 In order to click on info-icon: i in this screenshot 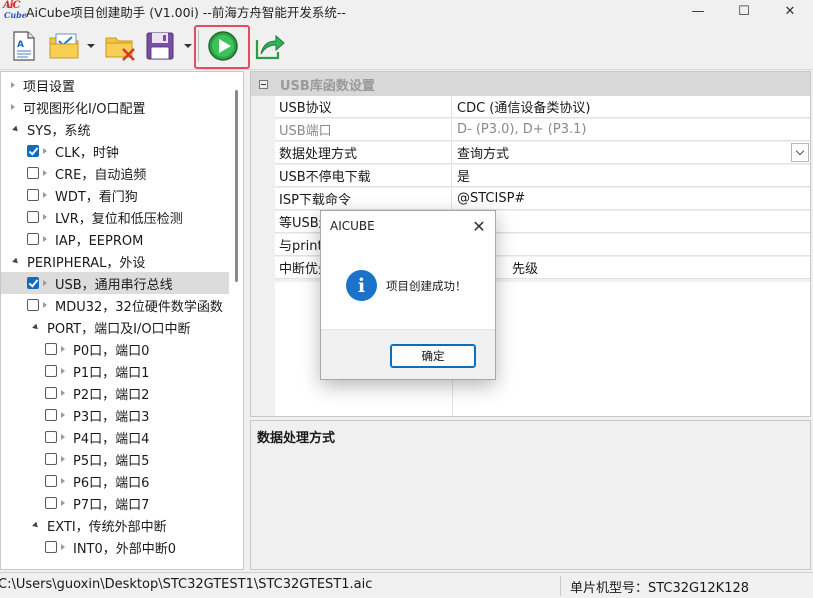, I will do `click(361, 285)`.